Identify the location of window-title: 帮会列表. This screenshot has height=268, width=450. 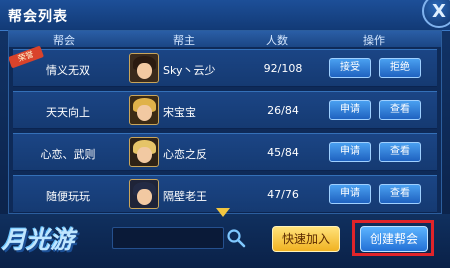
(38, 17).